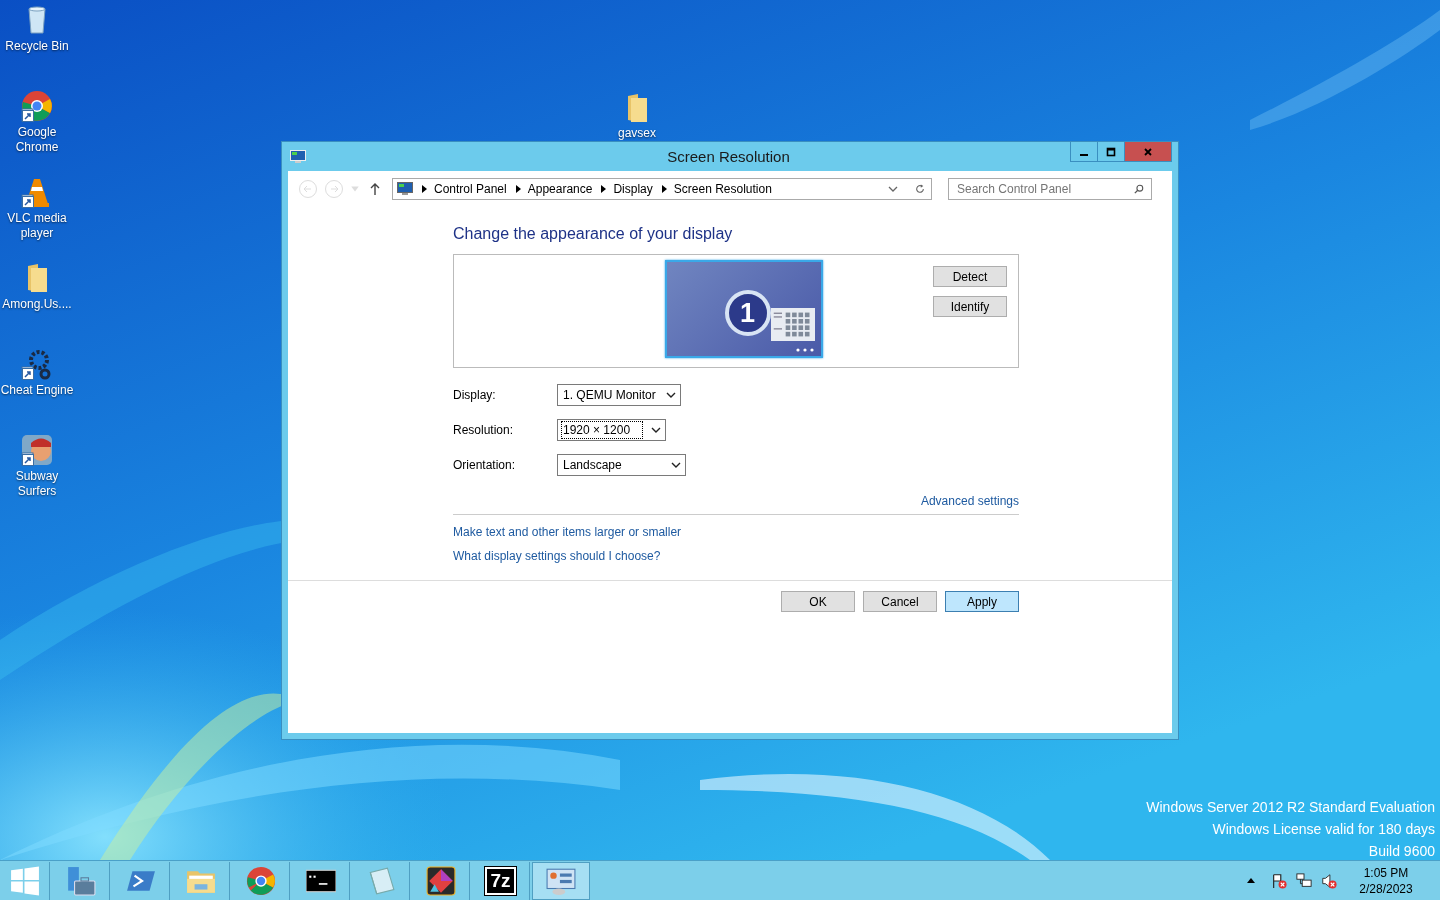  I want to click on dialog-button: Apply, so click(982, 601).